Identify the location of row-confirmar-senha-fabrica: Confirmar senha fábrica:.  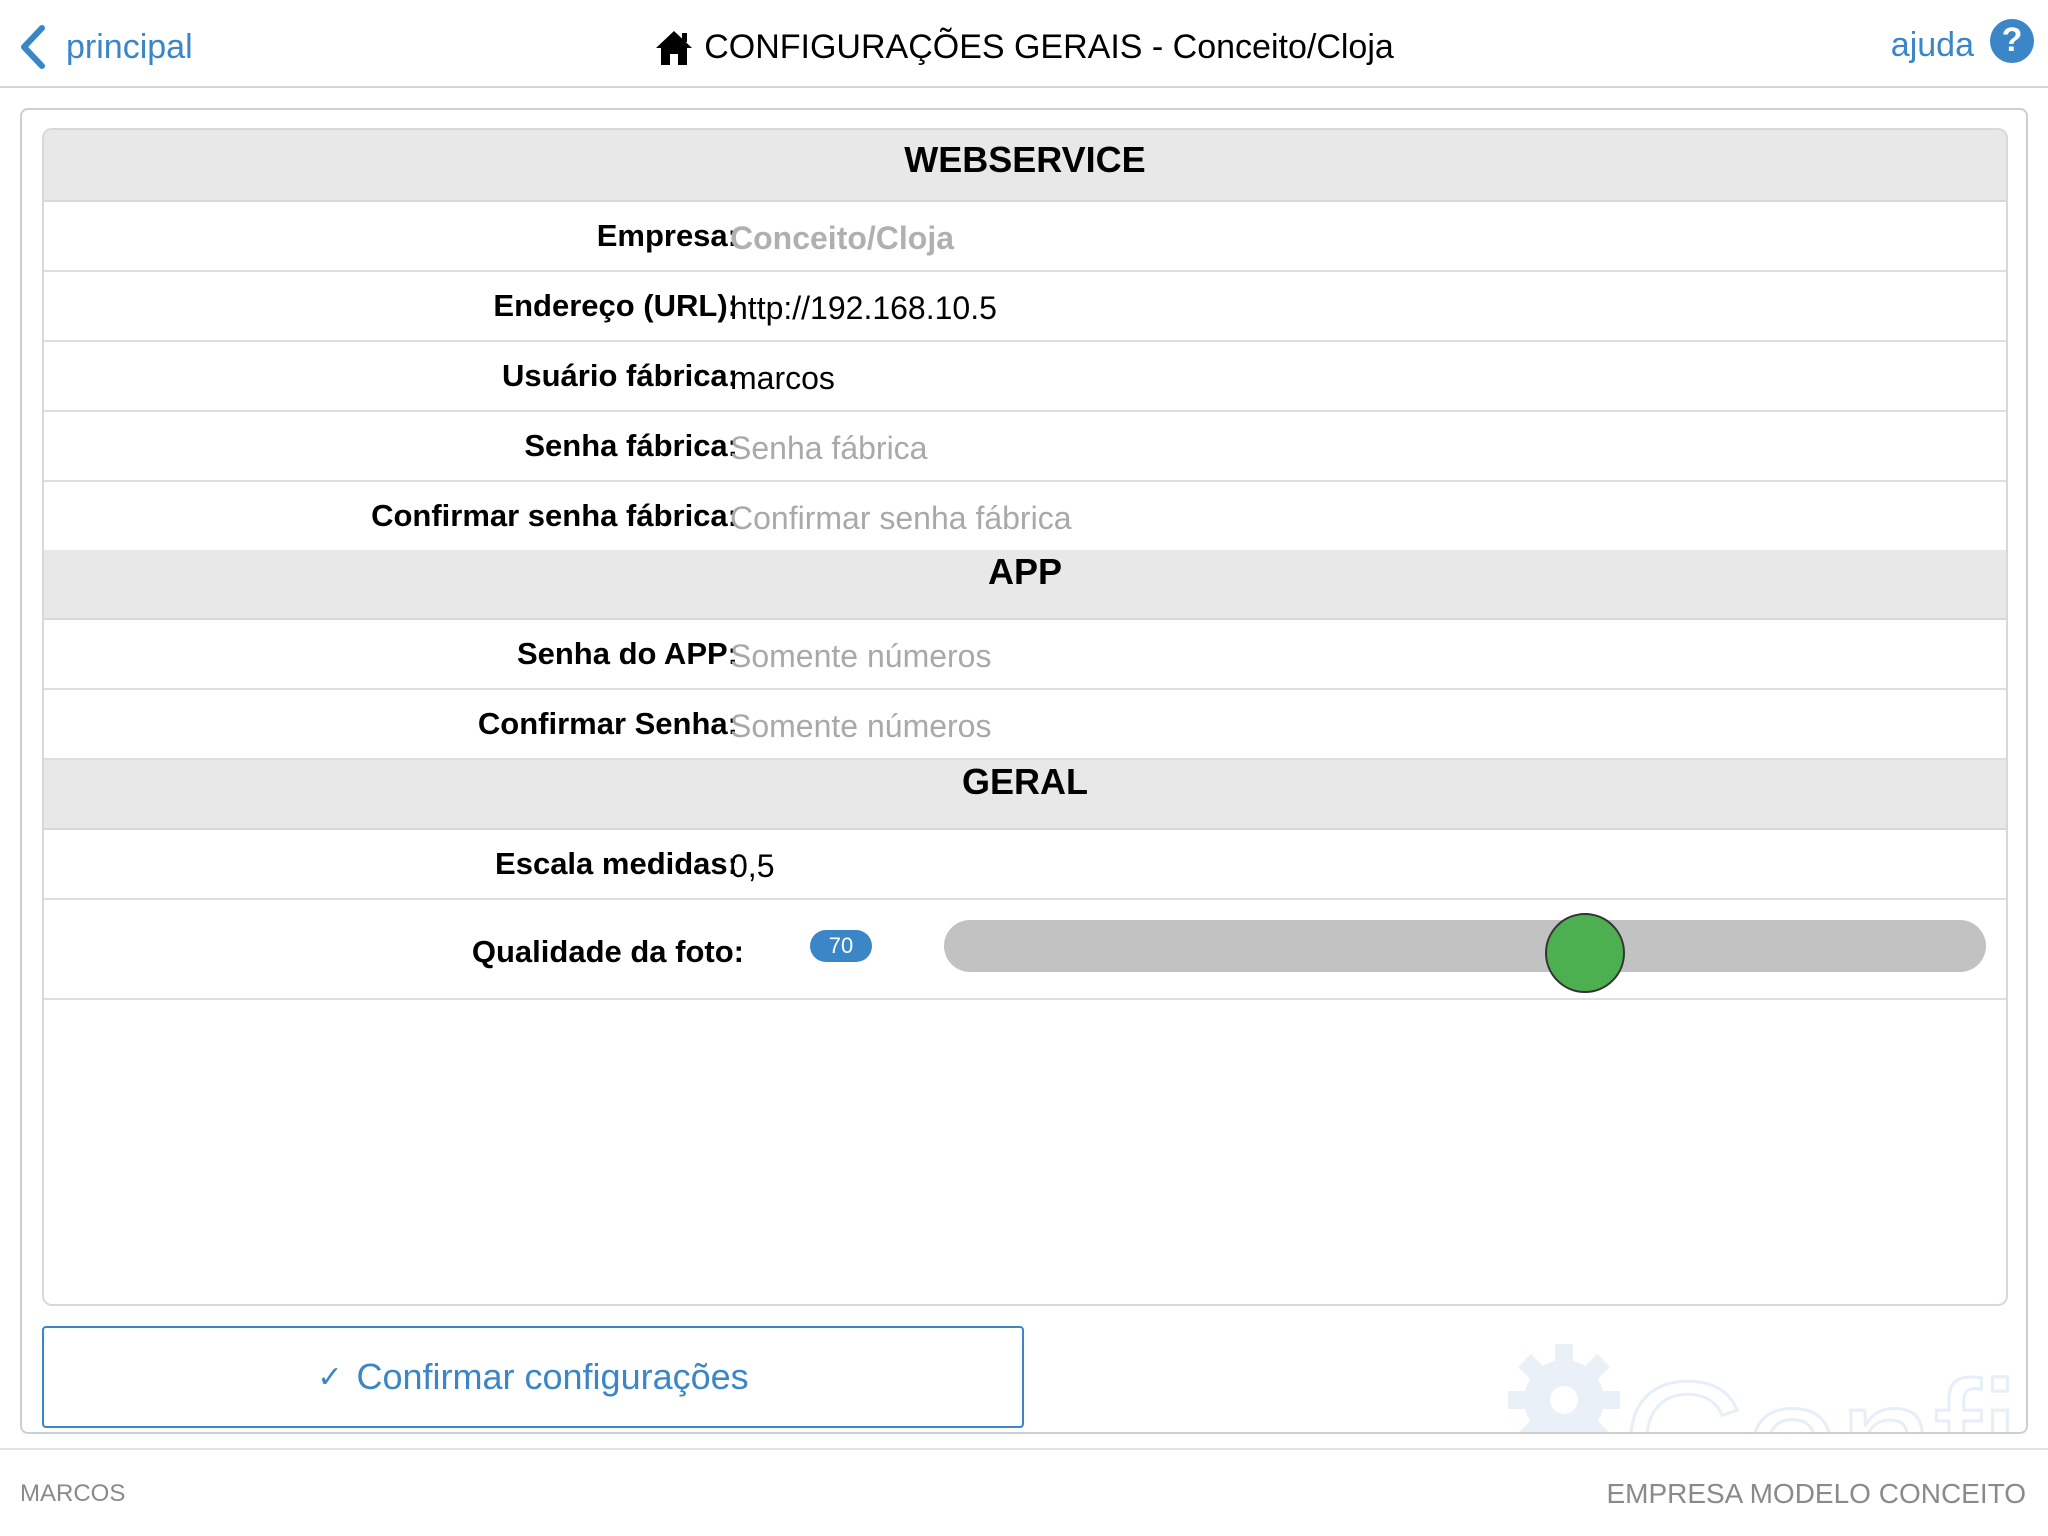
(1025, 517).